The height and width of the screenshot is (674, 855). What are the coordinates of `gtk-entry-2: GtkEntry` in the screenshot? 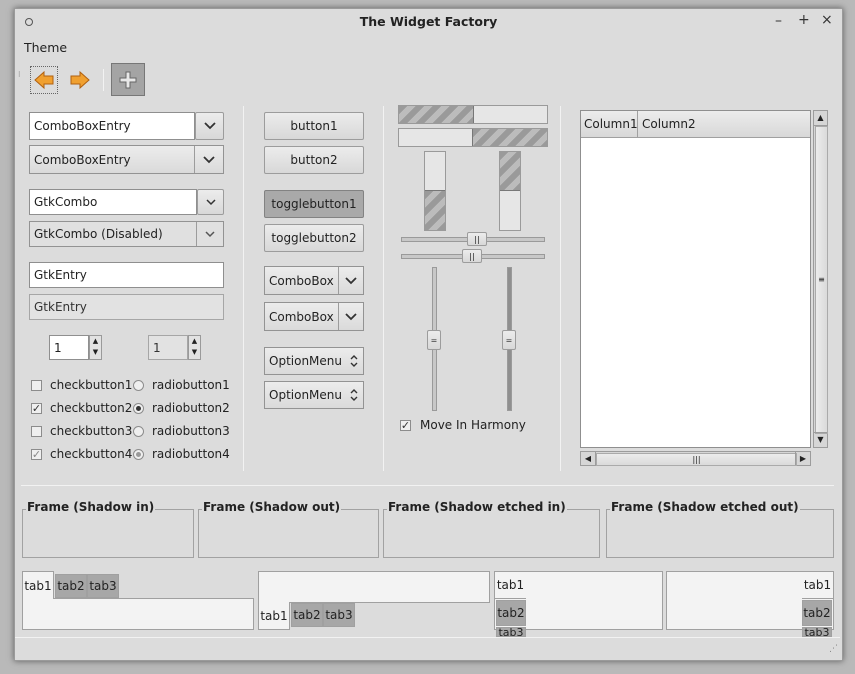 It's located at (126, 307).